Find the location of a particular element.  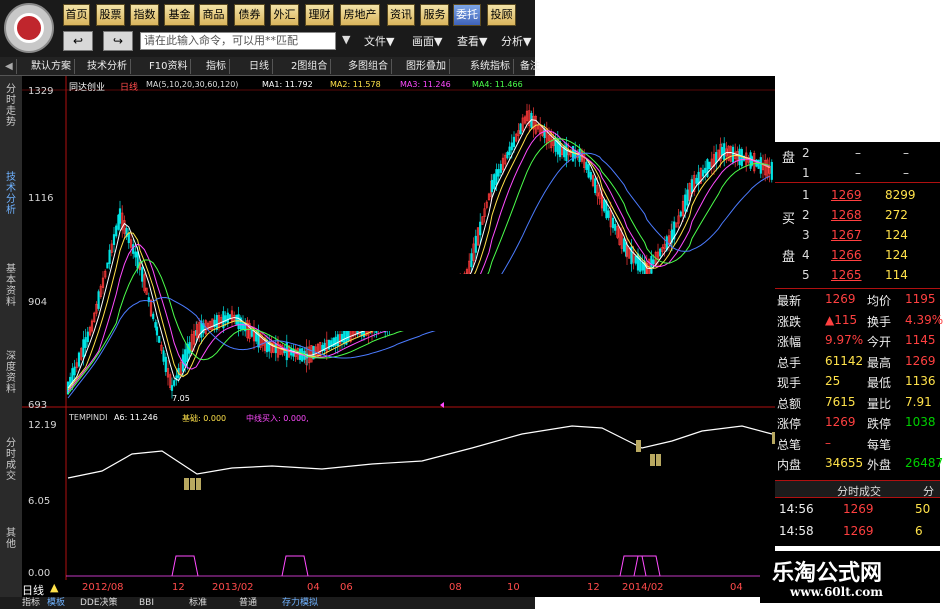

buy-price: 1266 is located at coordinates (846, 255).